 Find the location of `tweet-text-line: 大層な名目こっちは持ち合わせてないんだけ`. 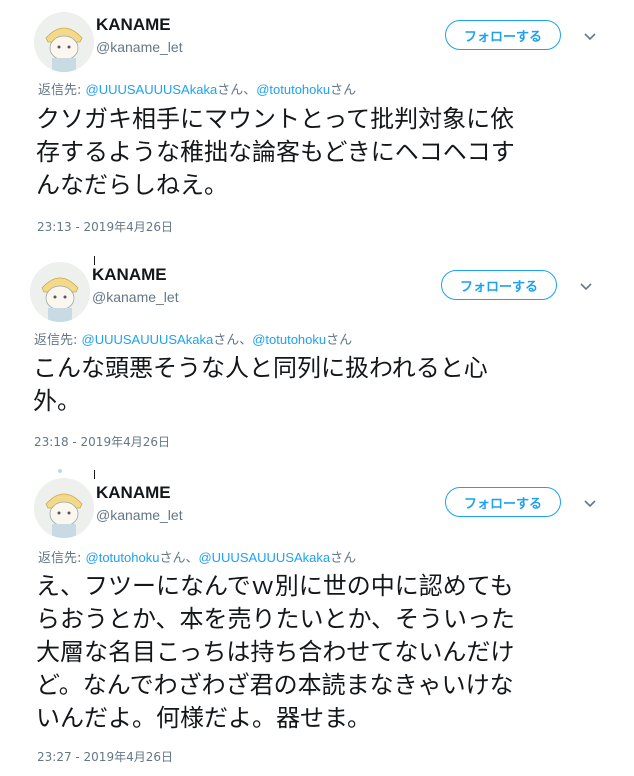

tweet-text-line: 大層な名目こっちは持ち合わせてないんだけ is located at coordinates (275, 652).